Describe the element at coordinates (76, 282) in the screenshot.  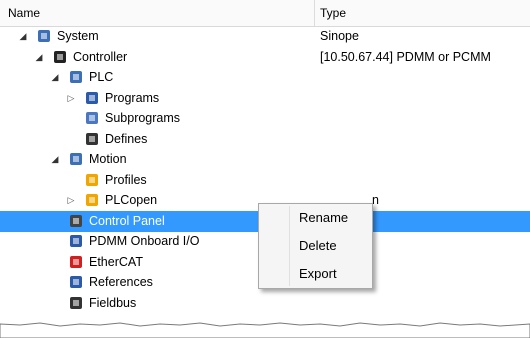
I see `references-icon` at that location.